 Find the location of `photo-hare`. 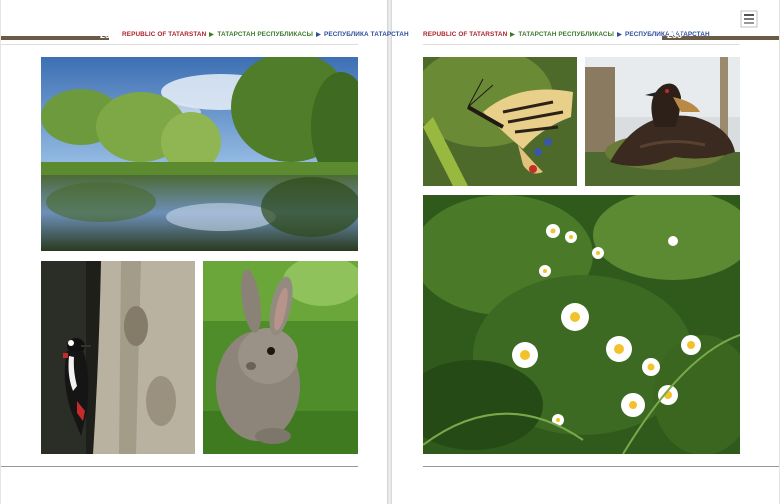

photo-hare is located at coordinates (280, 357).